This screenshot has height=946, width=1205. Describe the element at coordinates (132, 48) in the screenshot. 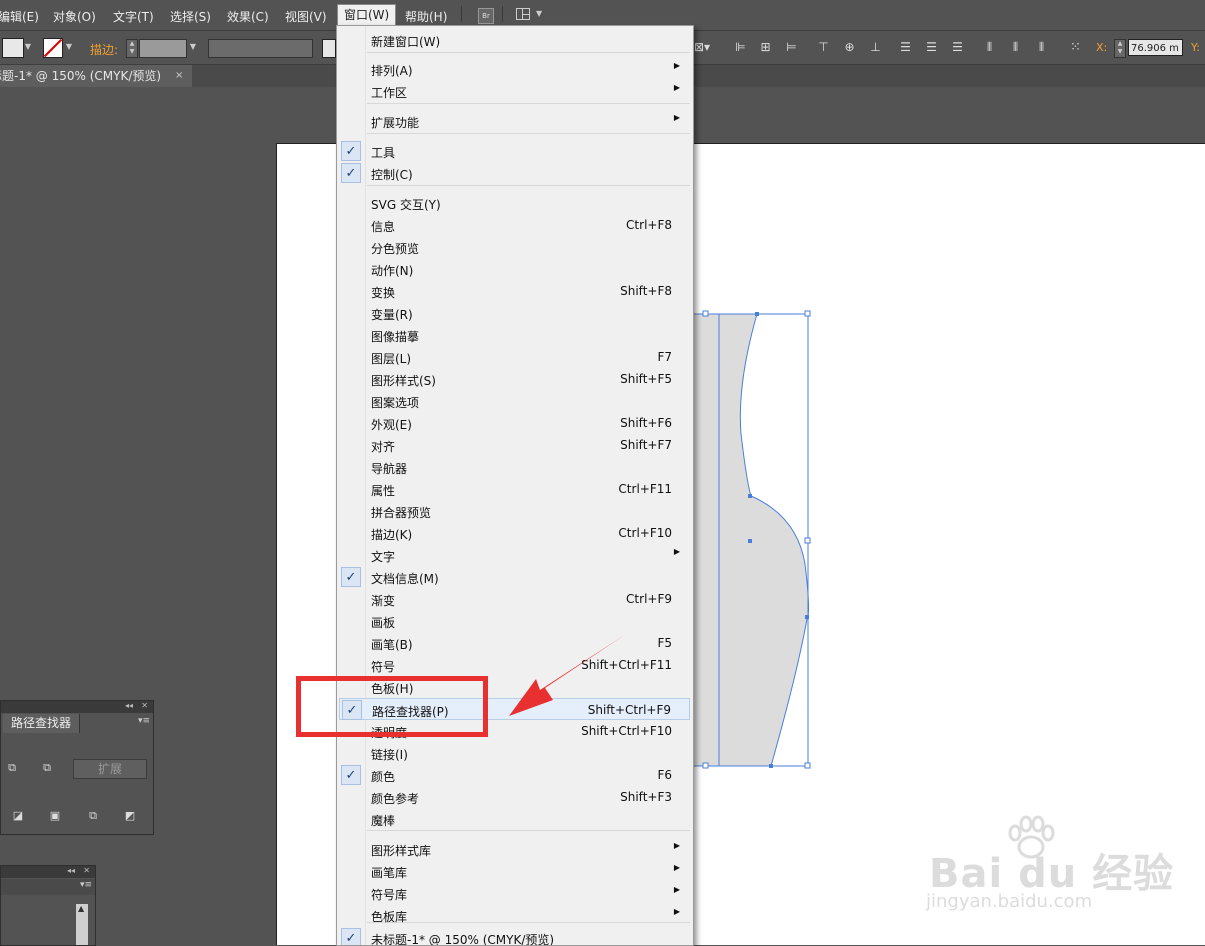

I see `stroke-weight-stepper: ▲ ▼` at that location.